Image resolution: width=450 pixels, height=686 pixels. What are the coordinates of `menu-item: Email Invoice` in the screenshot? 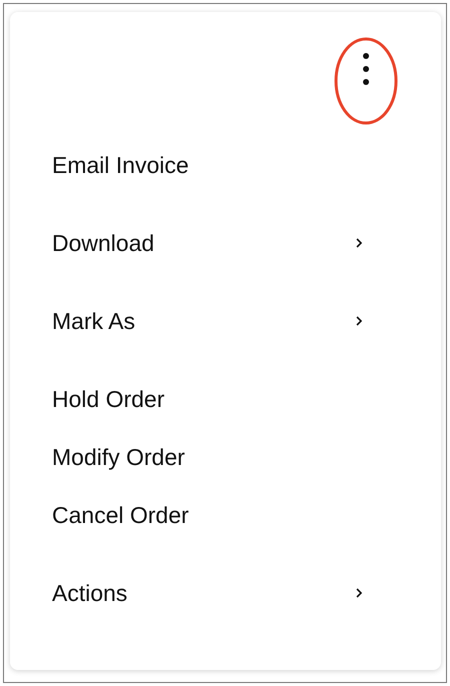 It's located at (225, 165).